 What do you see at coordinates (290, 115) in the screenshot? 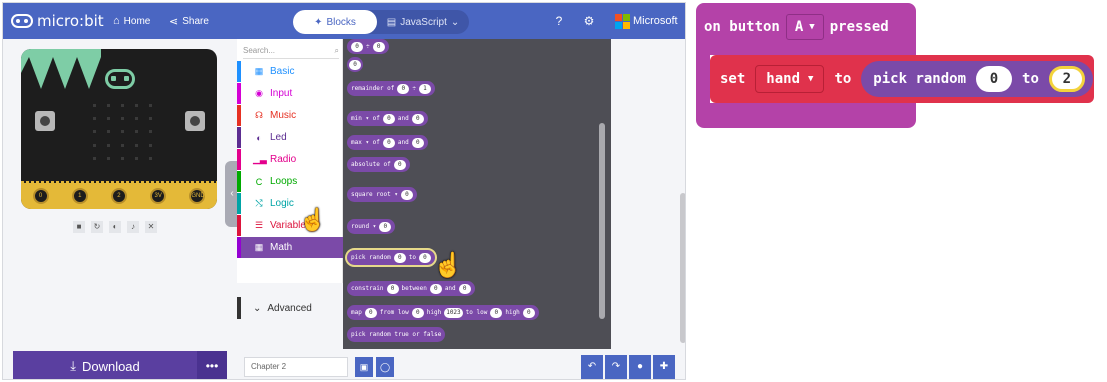
I see `category-music: ☊ Music` at bounding box center [290, 115].